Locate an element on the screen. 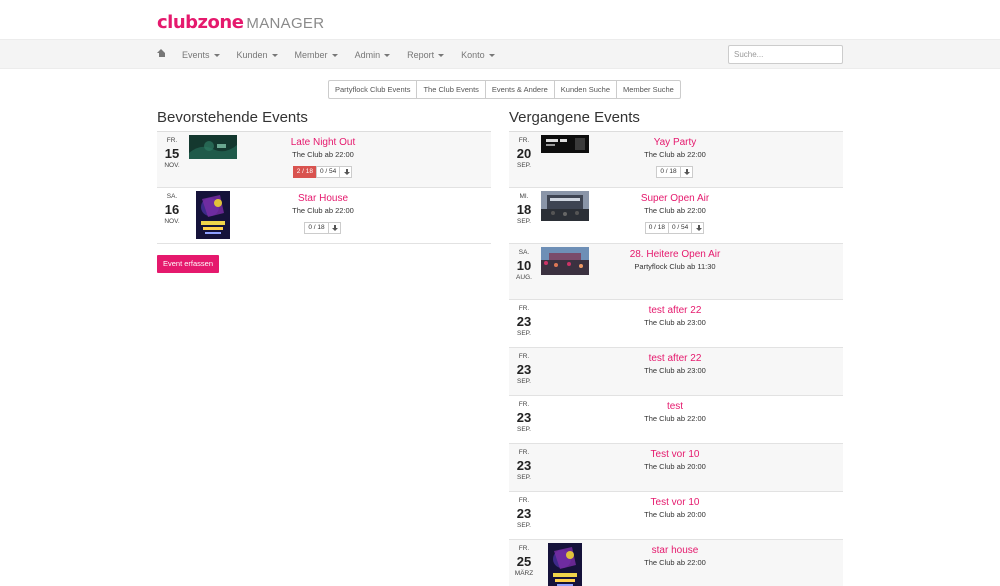 The width and height of the screenshot is (1000, 586). event-date-day: 25 is located at coordinates (524, 561).